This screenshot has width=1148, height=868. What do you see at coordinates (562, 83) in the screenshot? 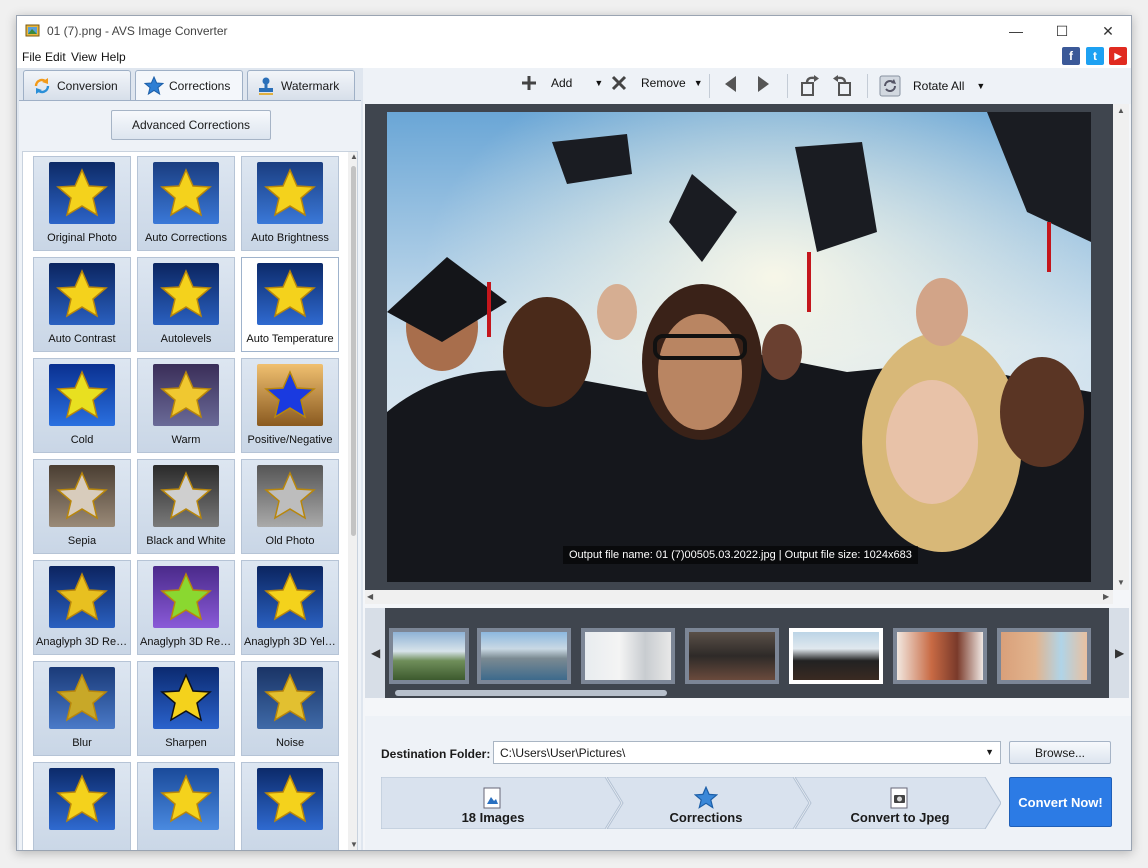
I see `add-button: Add ▼` at bounding box center [562, 83].